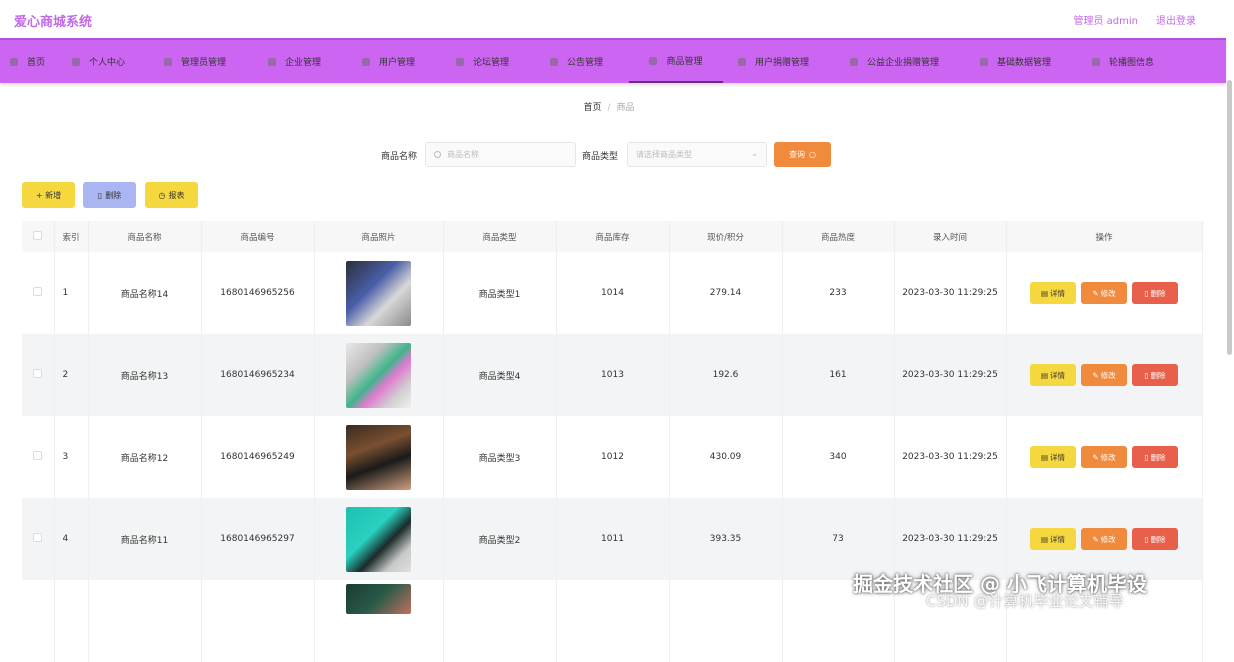 This screenshot has height=662, width=1234. I want to click on logout-link: 退出登录, so click(1176, 19).